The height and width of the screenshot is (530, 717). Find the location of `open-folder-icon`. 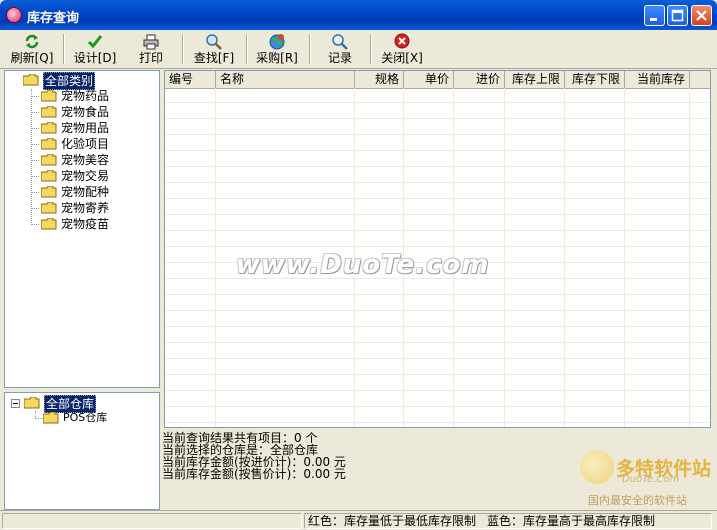

open-folder-icon is located at coordinates (32, 403).